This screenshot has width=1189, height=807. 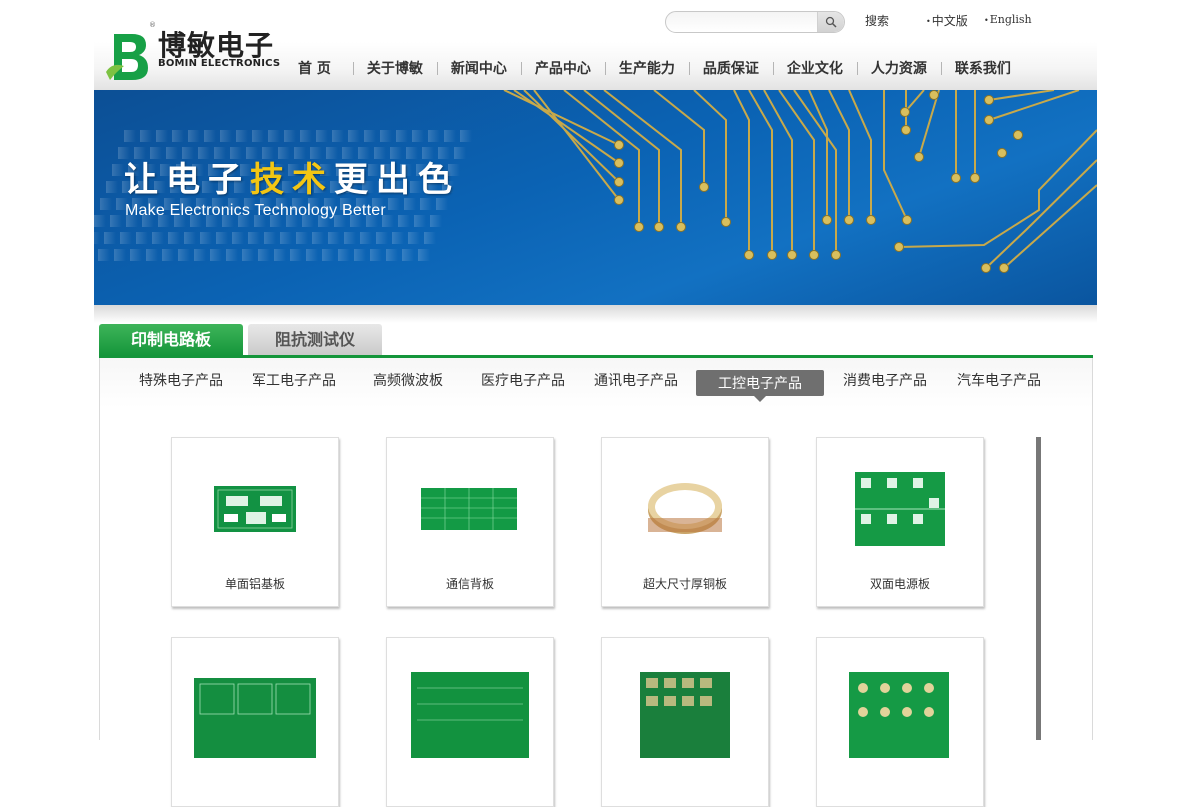 I want to click on trademark-mark: ®, so click(x=152, y=25).